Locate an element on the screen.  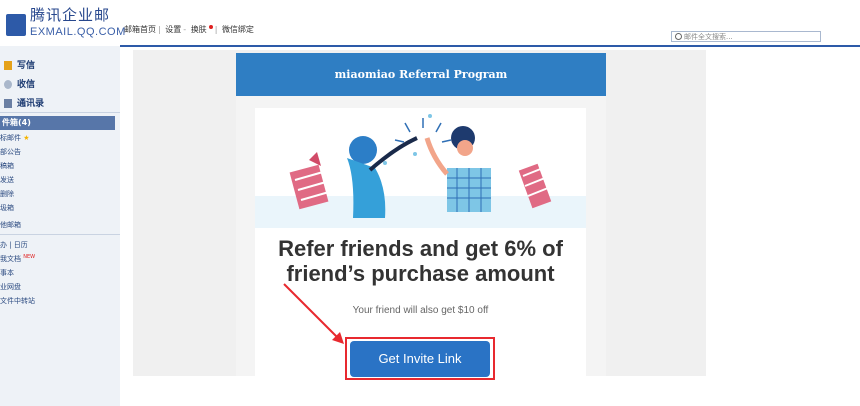
new-badge: NEW is located at coordinates (29, 257).